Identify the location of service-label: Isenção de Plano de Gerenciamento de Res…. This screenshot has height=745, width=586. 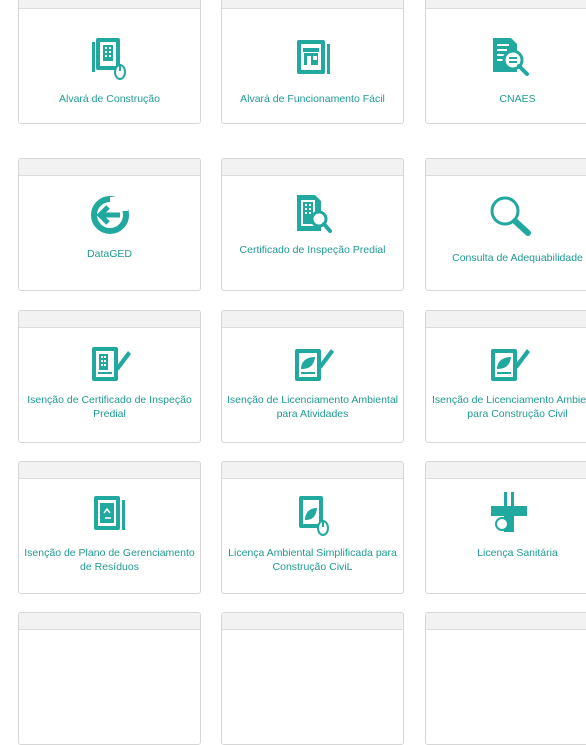
(109, 560).